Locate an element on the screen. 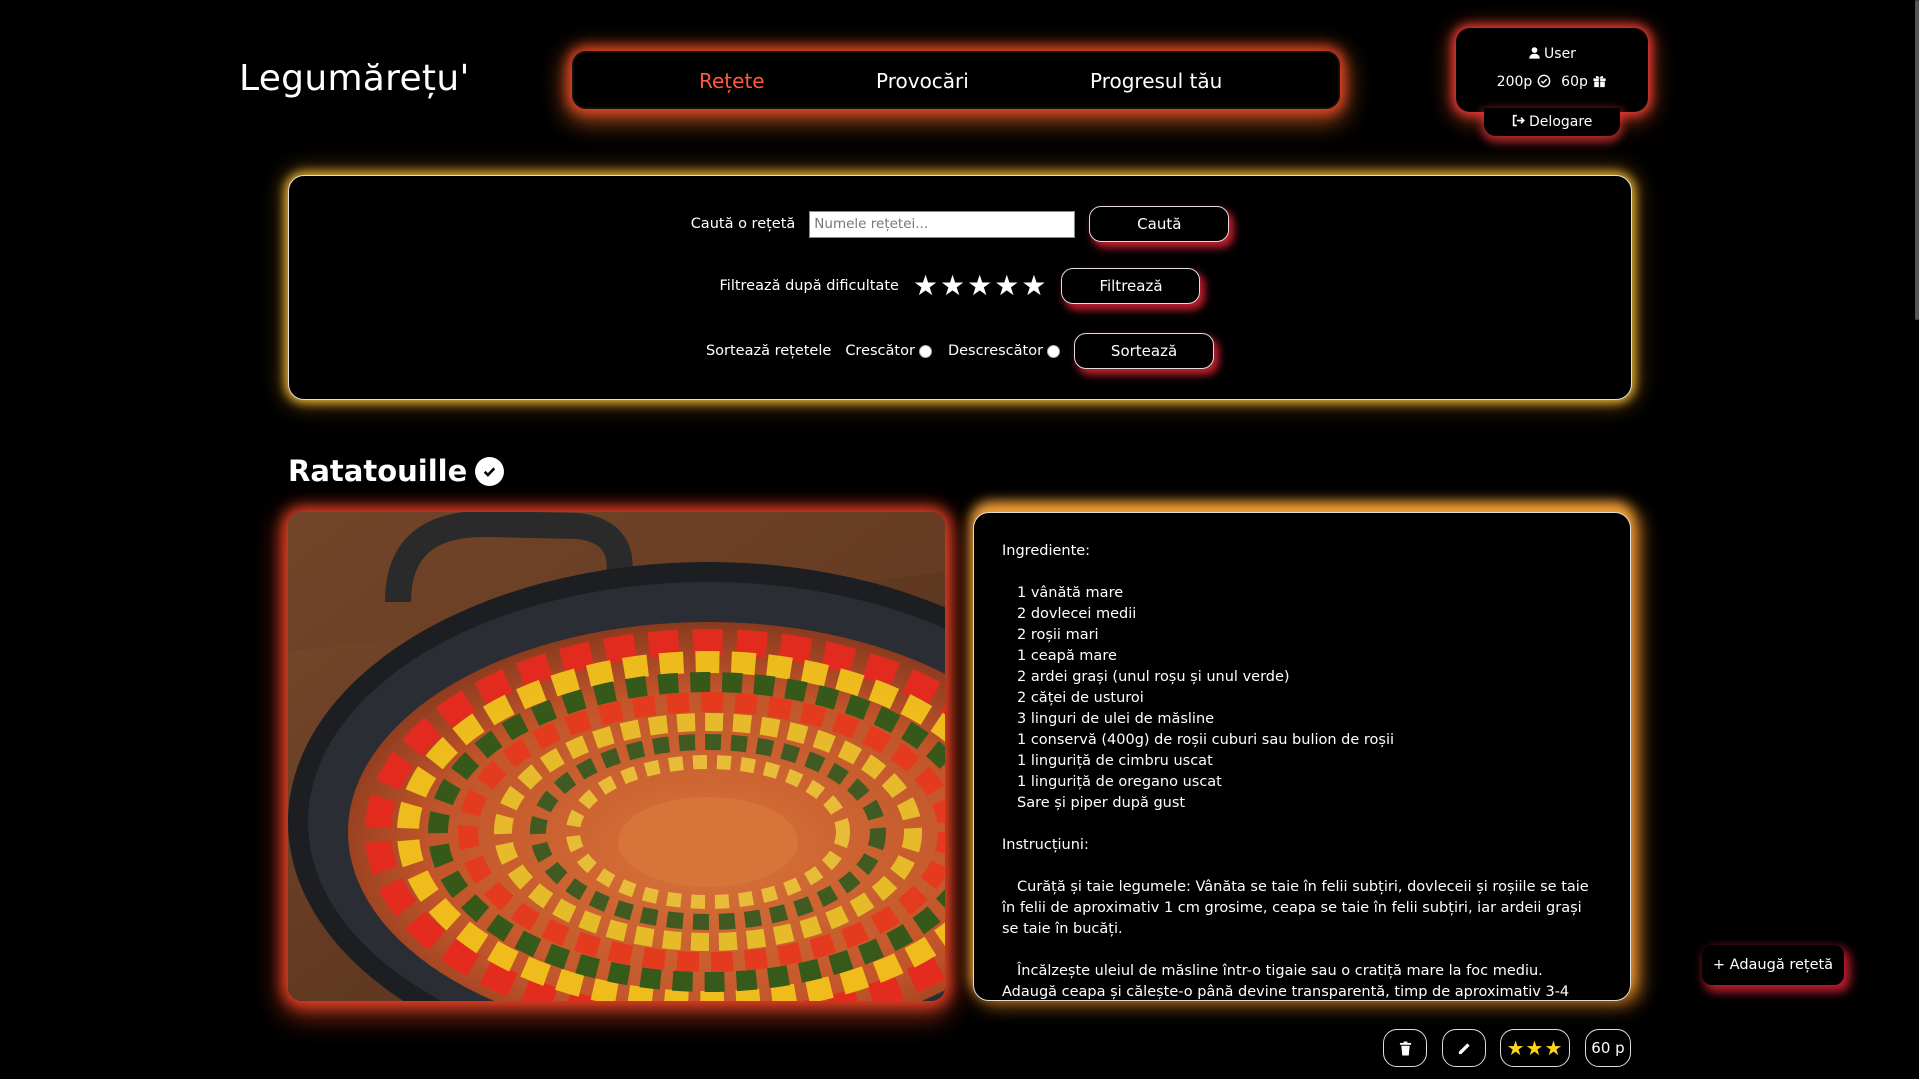 This screenshot has height=1079, width=1919. list-item: 1 linguriță de oregano uscat is located at coordinates (1119, 782).